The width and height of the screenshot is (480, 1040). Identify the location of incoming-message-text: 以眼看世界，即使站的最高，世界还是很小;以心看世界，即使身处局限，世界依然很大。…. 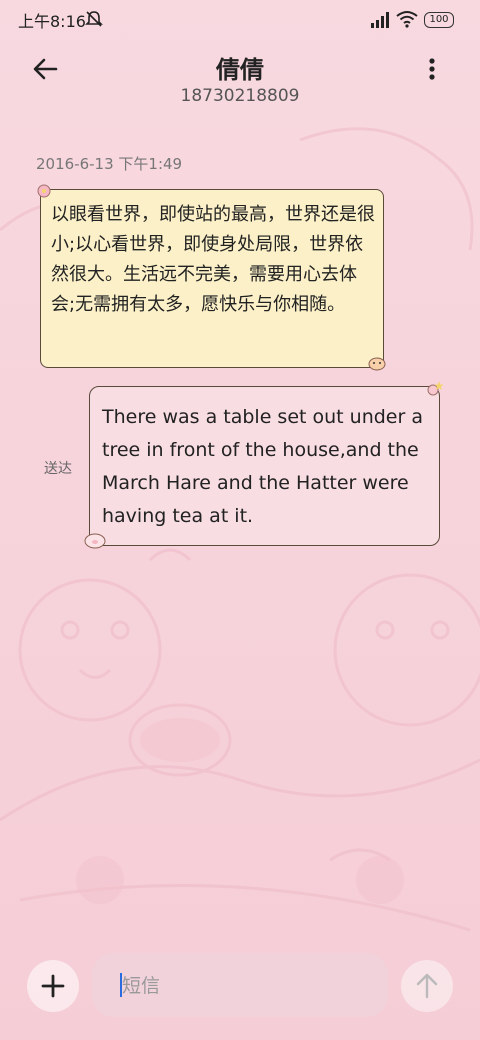
(213, 259).